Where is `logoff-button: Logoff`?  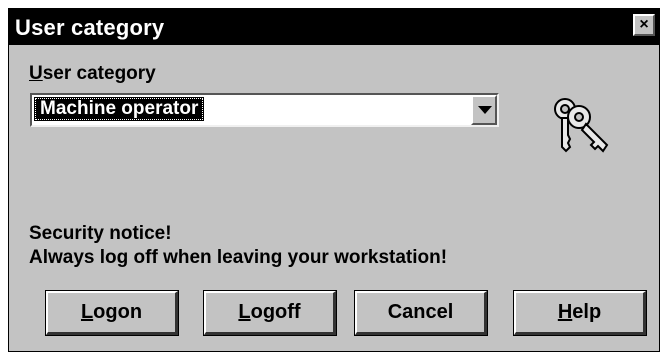
logoff-button: Logoff is located at coordinates (270, 313).